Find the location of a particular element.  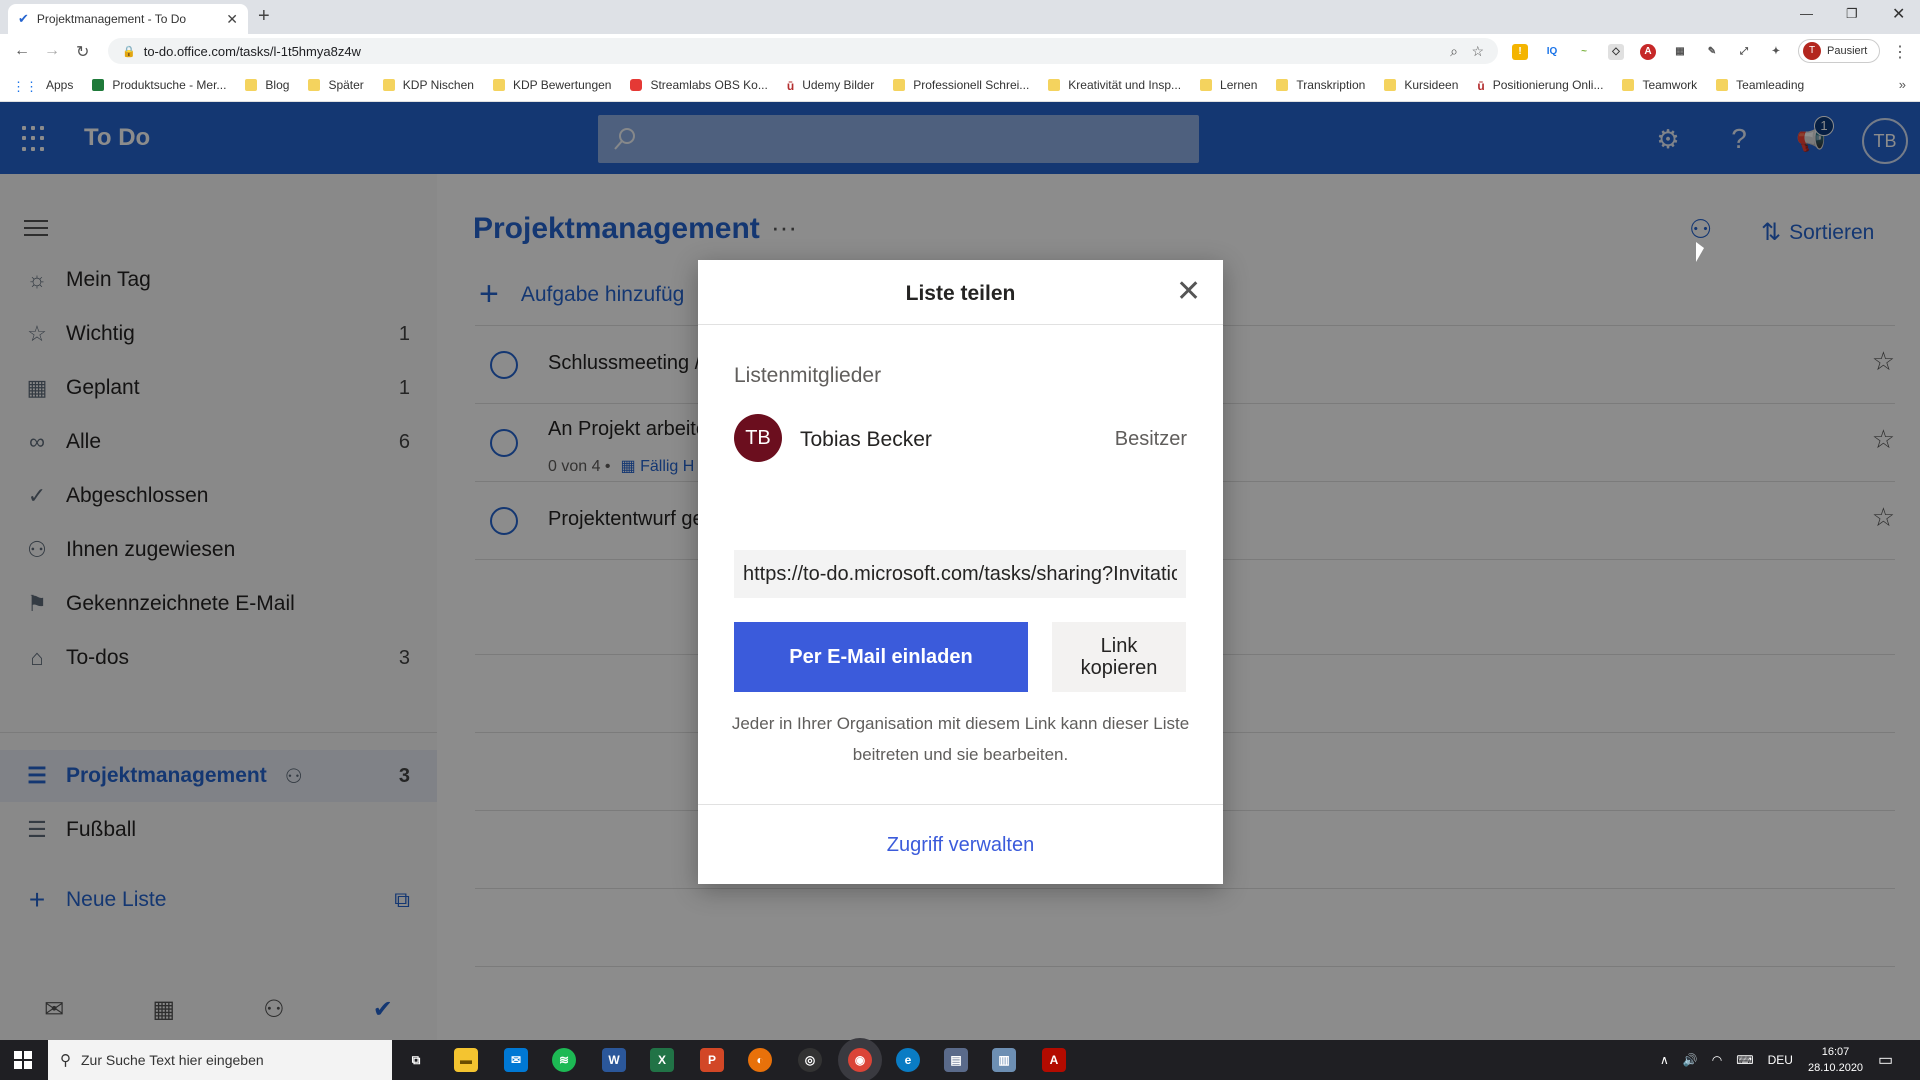

spotify-icon: ≋ is located at coordinates (564, 1060).